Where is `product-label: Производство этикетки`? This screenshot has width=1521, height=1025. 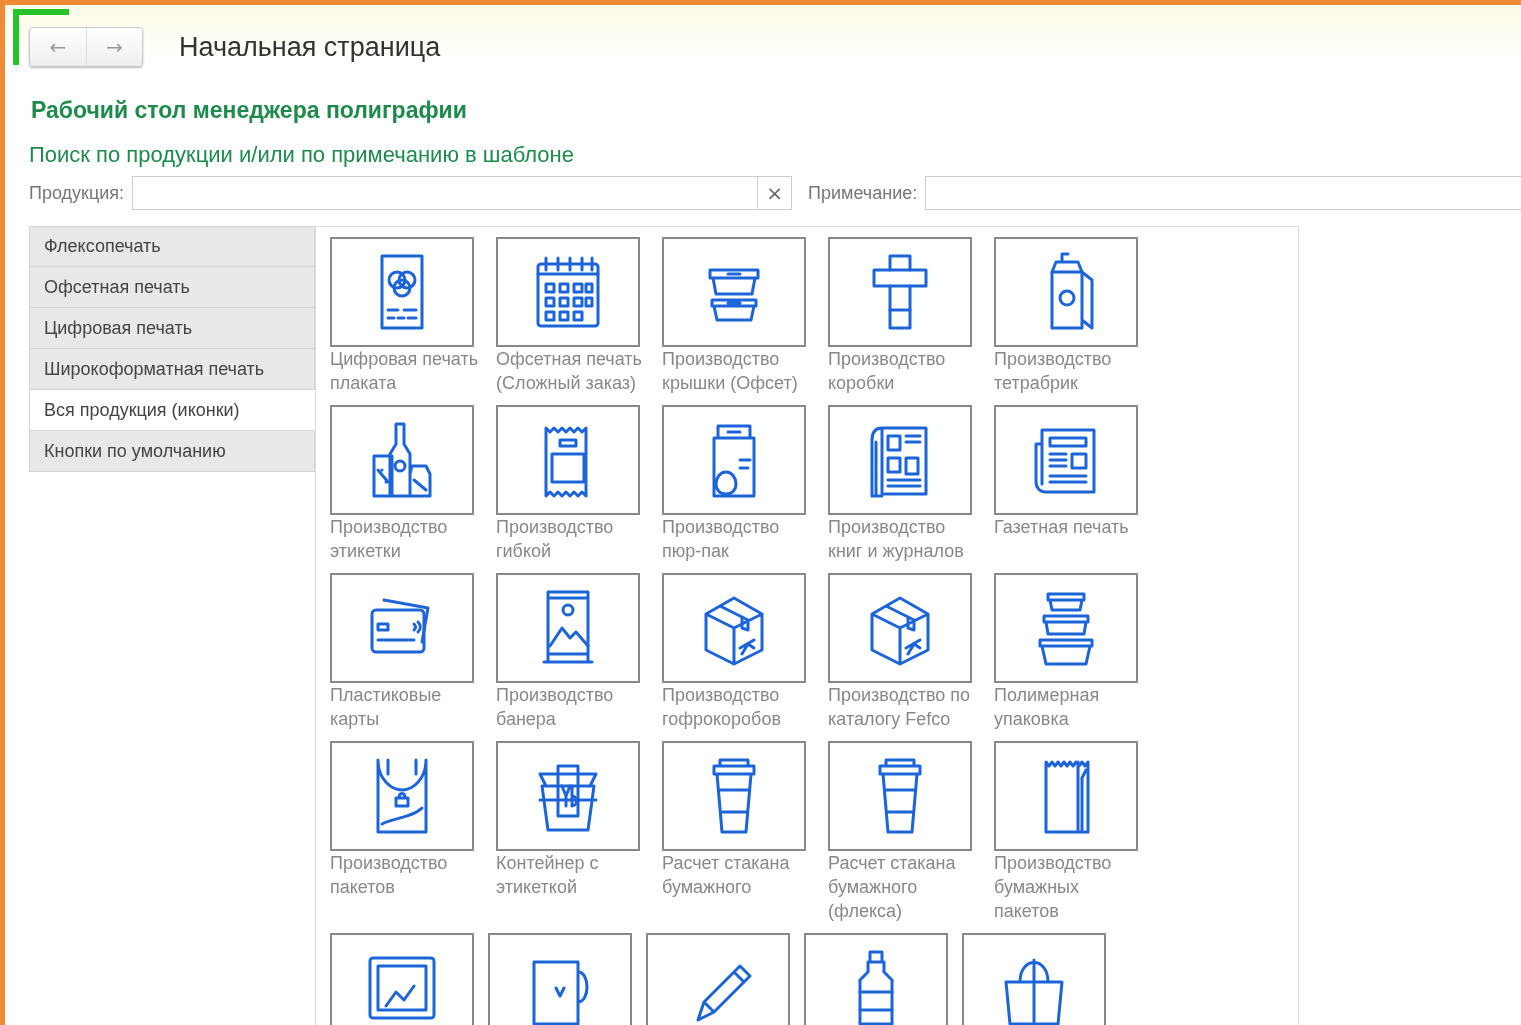
product-label: Производство этикетки is located at coordinates (406, 539).